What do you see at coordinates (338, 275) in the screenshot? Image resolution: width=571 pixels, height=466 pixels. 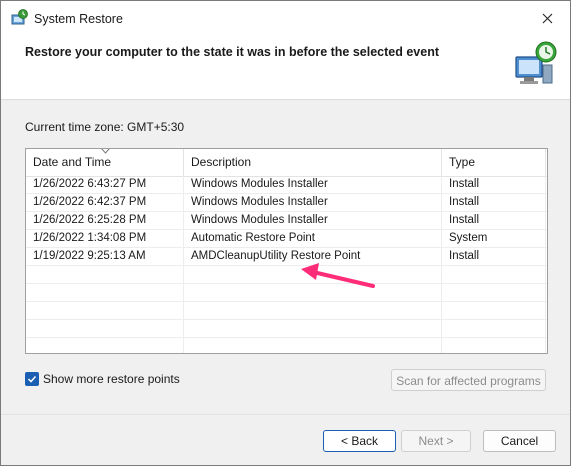 I see `annotation-arrow` at bounding box center [338, 275].